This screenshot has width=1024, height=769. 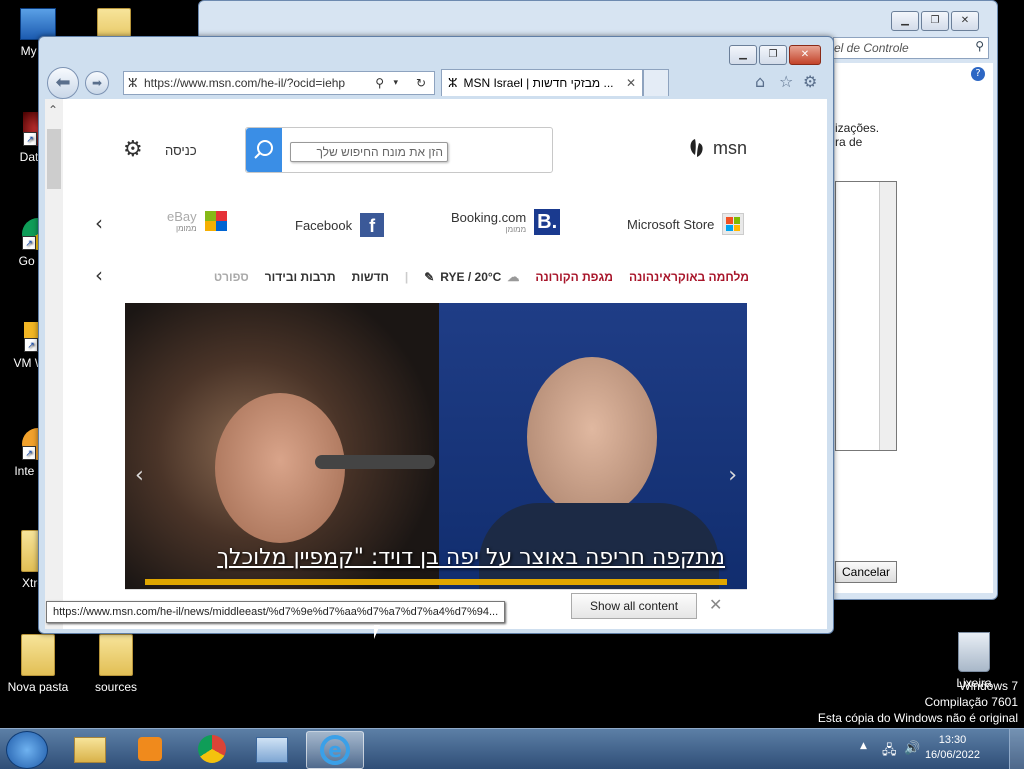 What do you see at coordinates (914, 328) in the screenshot?
I see `control-panel-content: ? izações. ra de Cancelar` at bounding box center [914, 328].